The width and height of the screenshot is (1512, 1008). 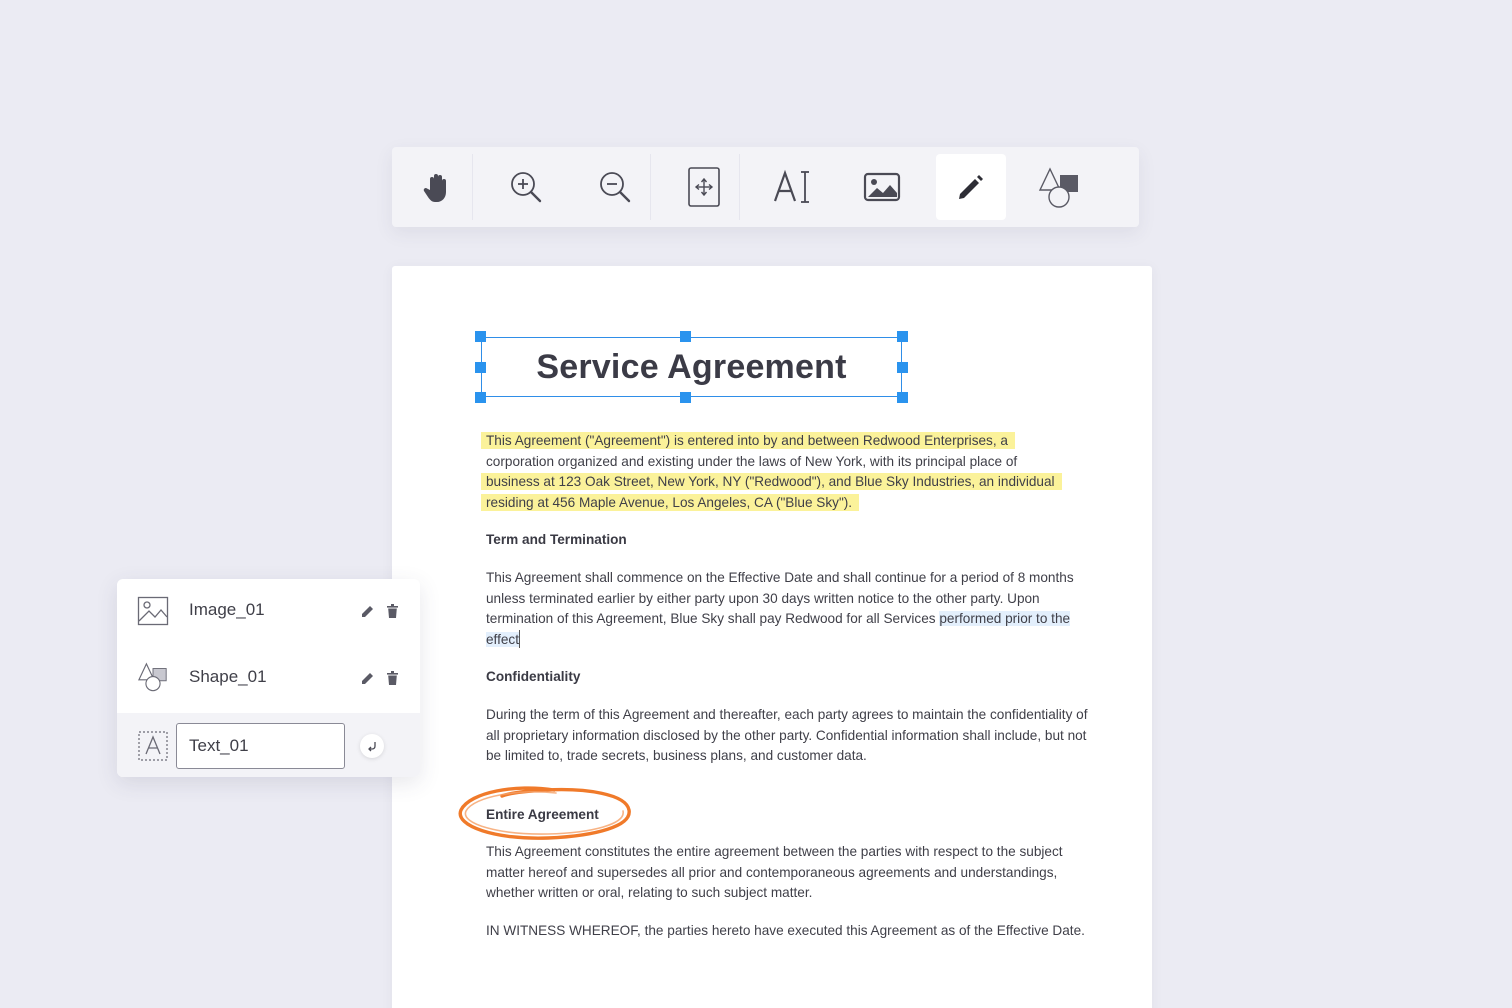 I want to click on shape-tool-button, so click(x=1060, y=187).